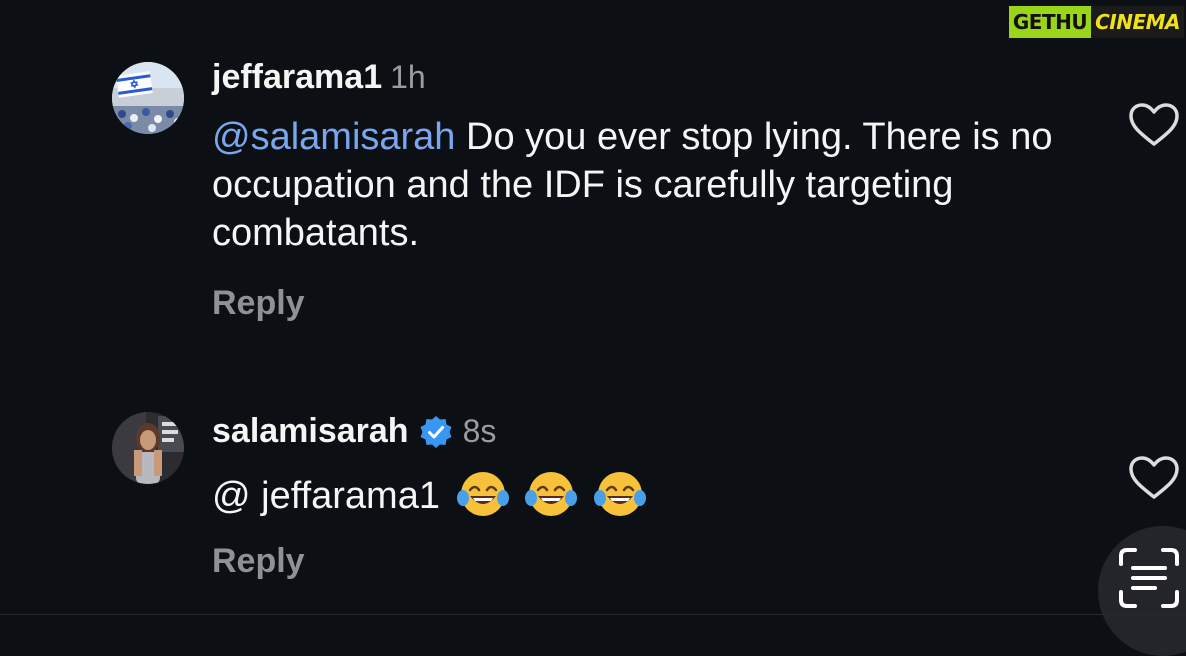 Image resolution: width=1186 pixels, height=656 pixels. What do you see at coordinates (333, 137) in the screenshot?
I see `mention-link: @salamisarah` at bounding box center [333, 137].